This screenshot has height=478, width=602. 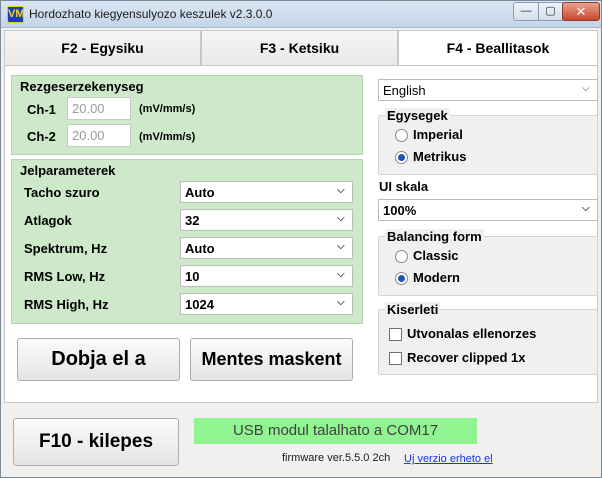 What do you see at coordinates (335, 431) in the screenshot?
I see `usb-status-badge: USB modul talalhato a COM17` at bounding box center [335, 431].